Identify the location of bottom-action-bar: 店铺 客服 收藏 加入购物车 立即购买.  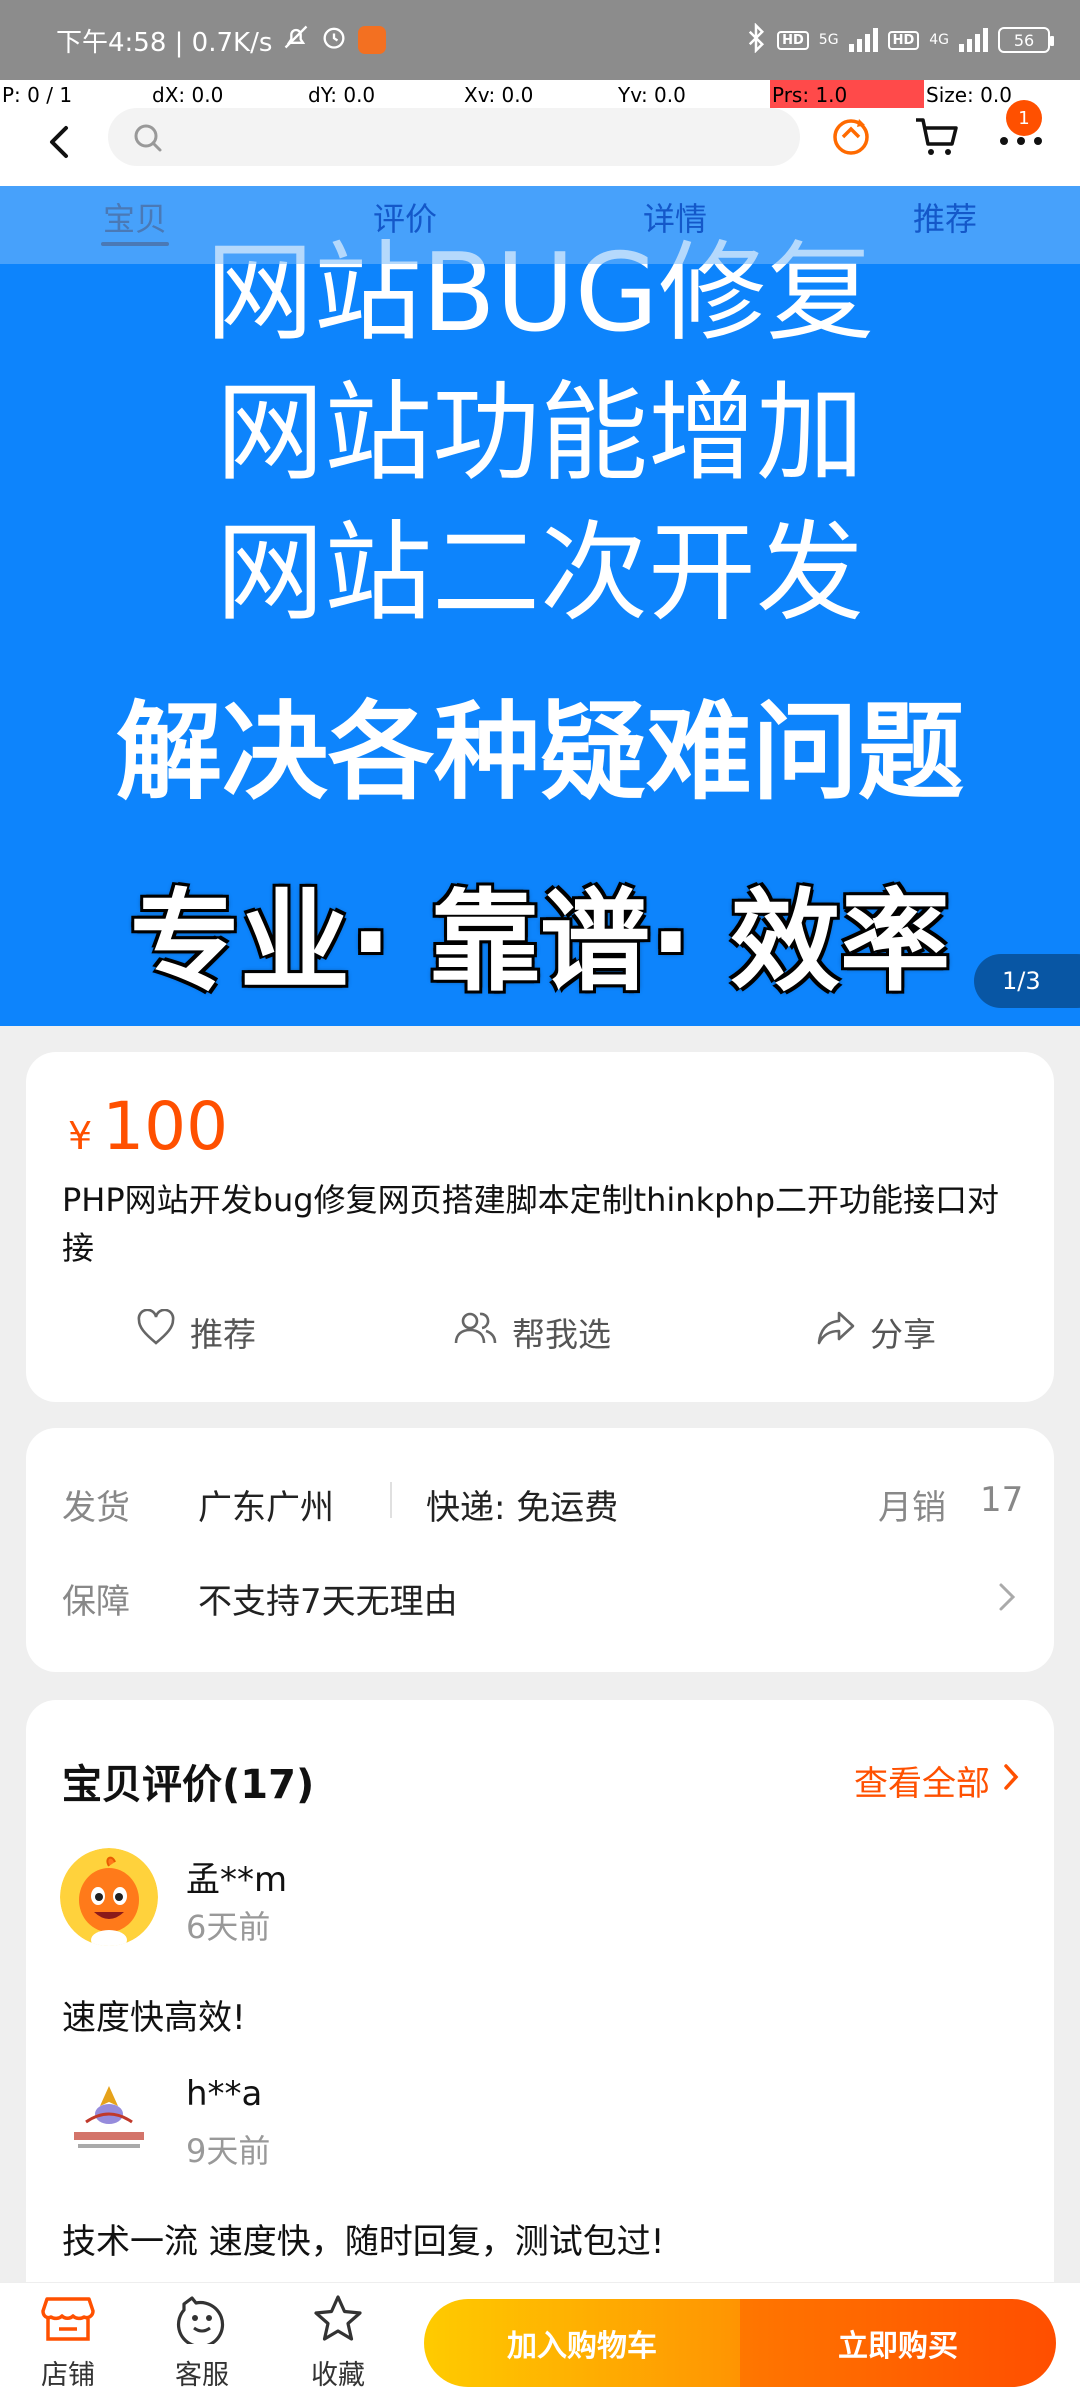
(540, 2341).